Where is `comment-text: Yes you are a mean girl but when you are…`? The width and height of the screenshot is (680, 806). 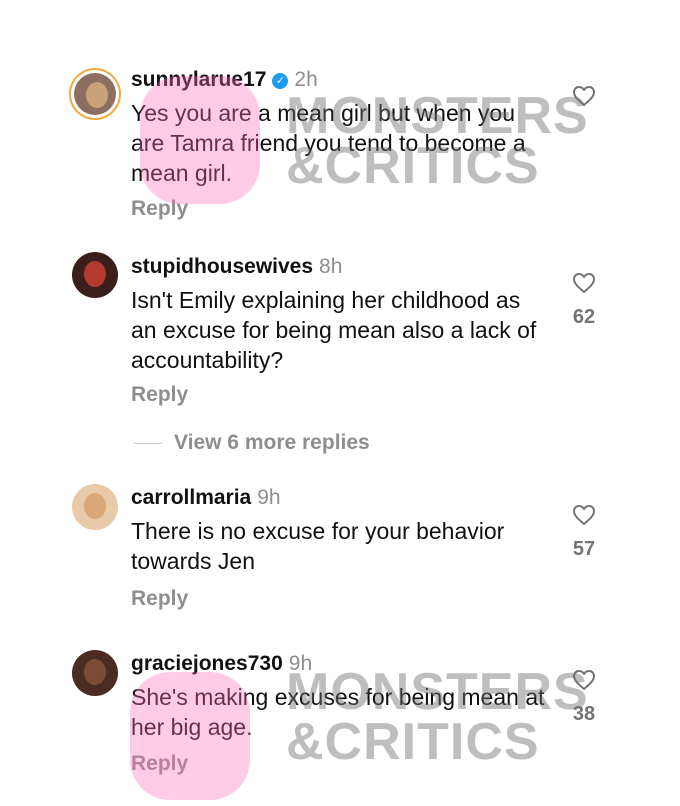 comment-text: Yes you are a mean girl but when you are… is located at coordinates (328, 143).